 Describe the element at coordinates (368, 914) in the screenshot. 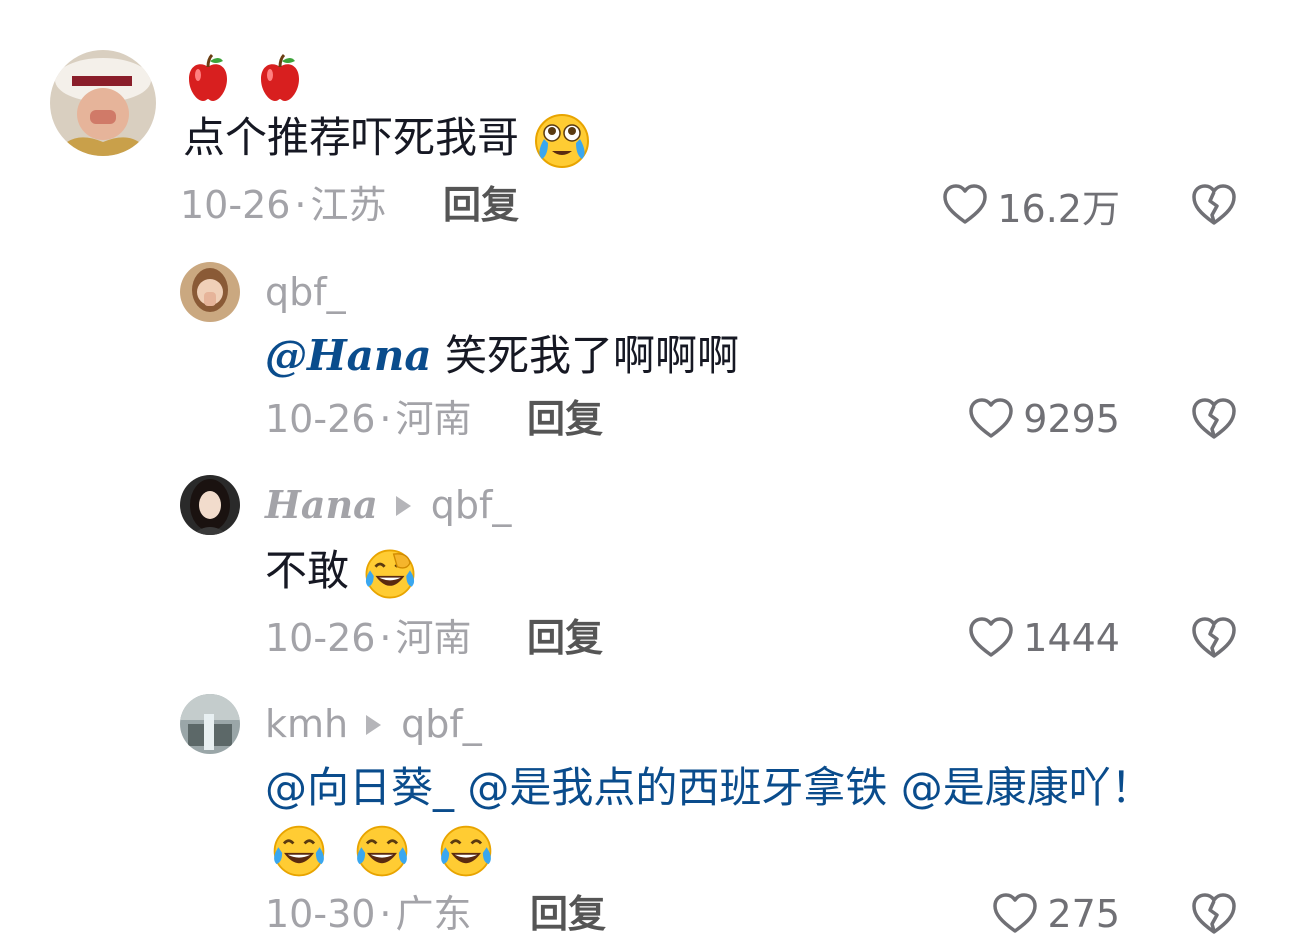

I see `comment-meta: 10-30 · 广东` at that location.